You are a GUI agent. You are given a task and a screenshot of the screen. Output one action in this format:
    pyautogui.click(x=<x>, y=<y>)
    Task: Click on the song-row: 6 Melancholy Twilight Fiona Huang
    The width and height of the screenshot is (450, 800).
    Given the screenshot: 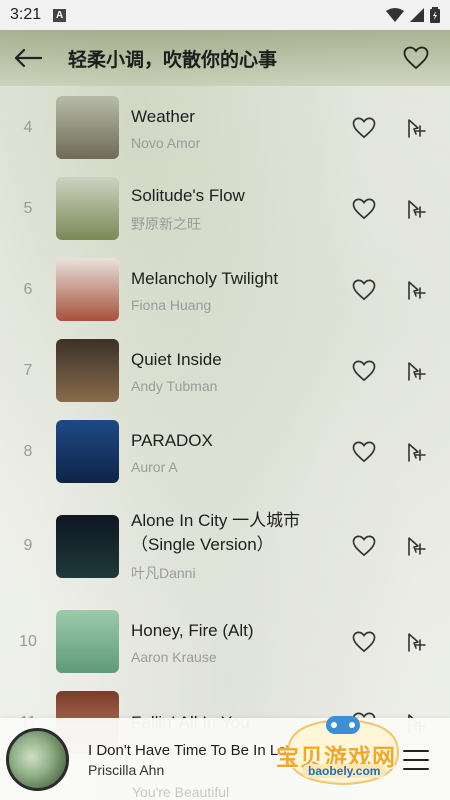 What is the action you would take?
    pyautogui.click(x=225, y=289)
    